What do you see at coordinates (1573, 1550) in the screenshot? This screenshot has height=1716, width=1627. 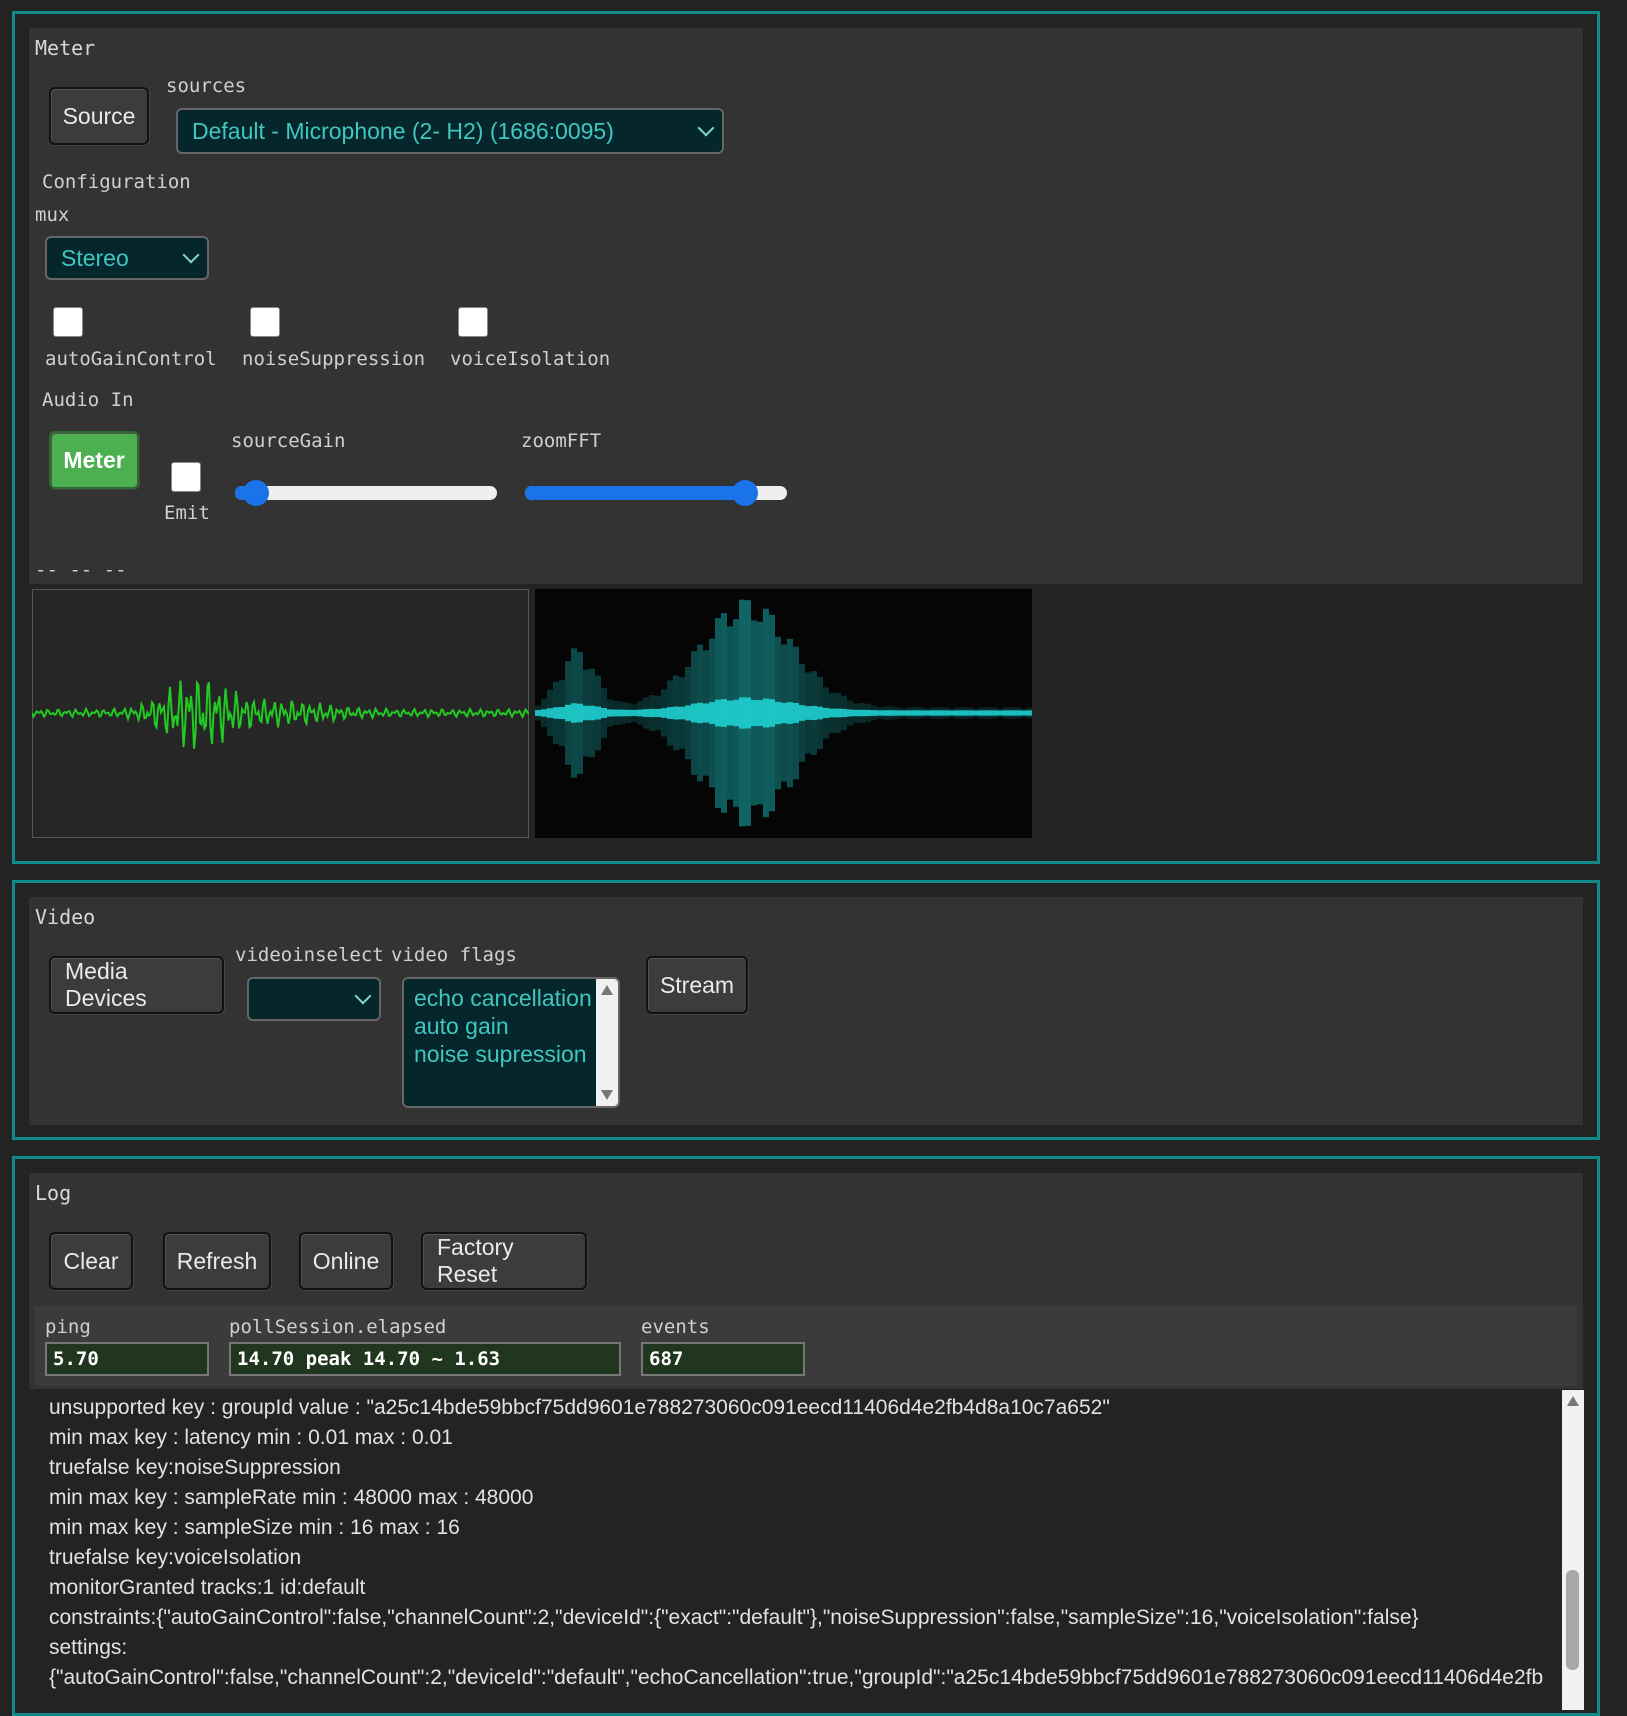 I see `log-scrollbar` at bounding box center [1573, 1550].